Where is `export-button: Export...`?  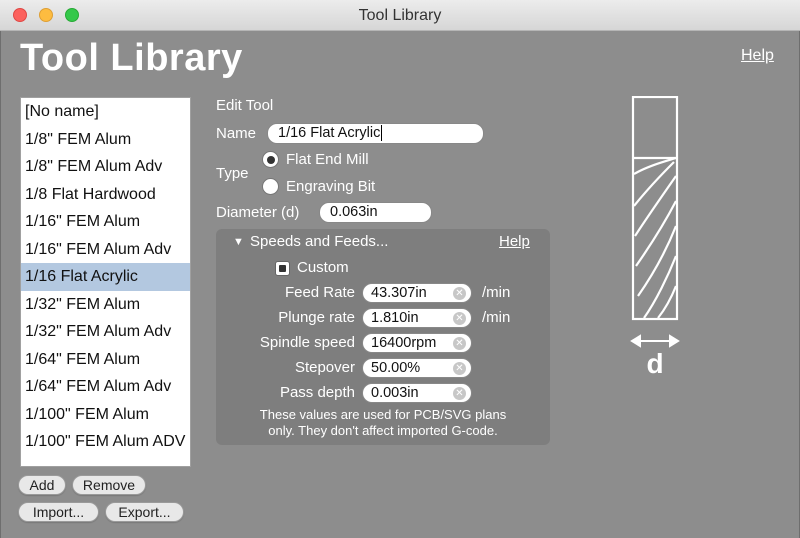 export-button: Export... is located at coordinates (144, 512).